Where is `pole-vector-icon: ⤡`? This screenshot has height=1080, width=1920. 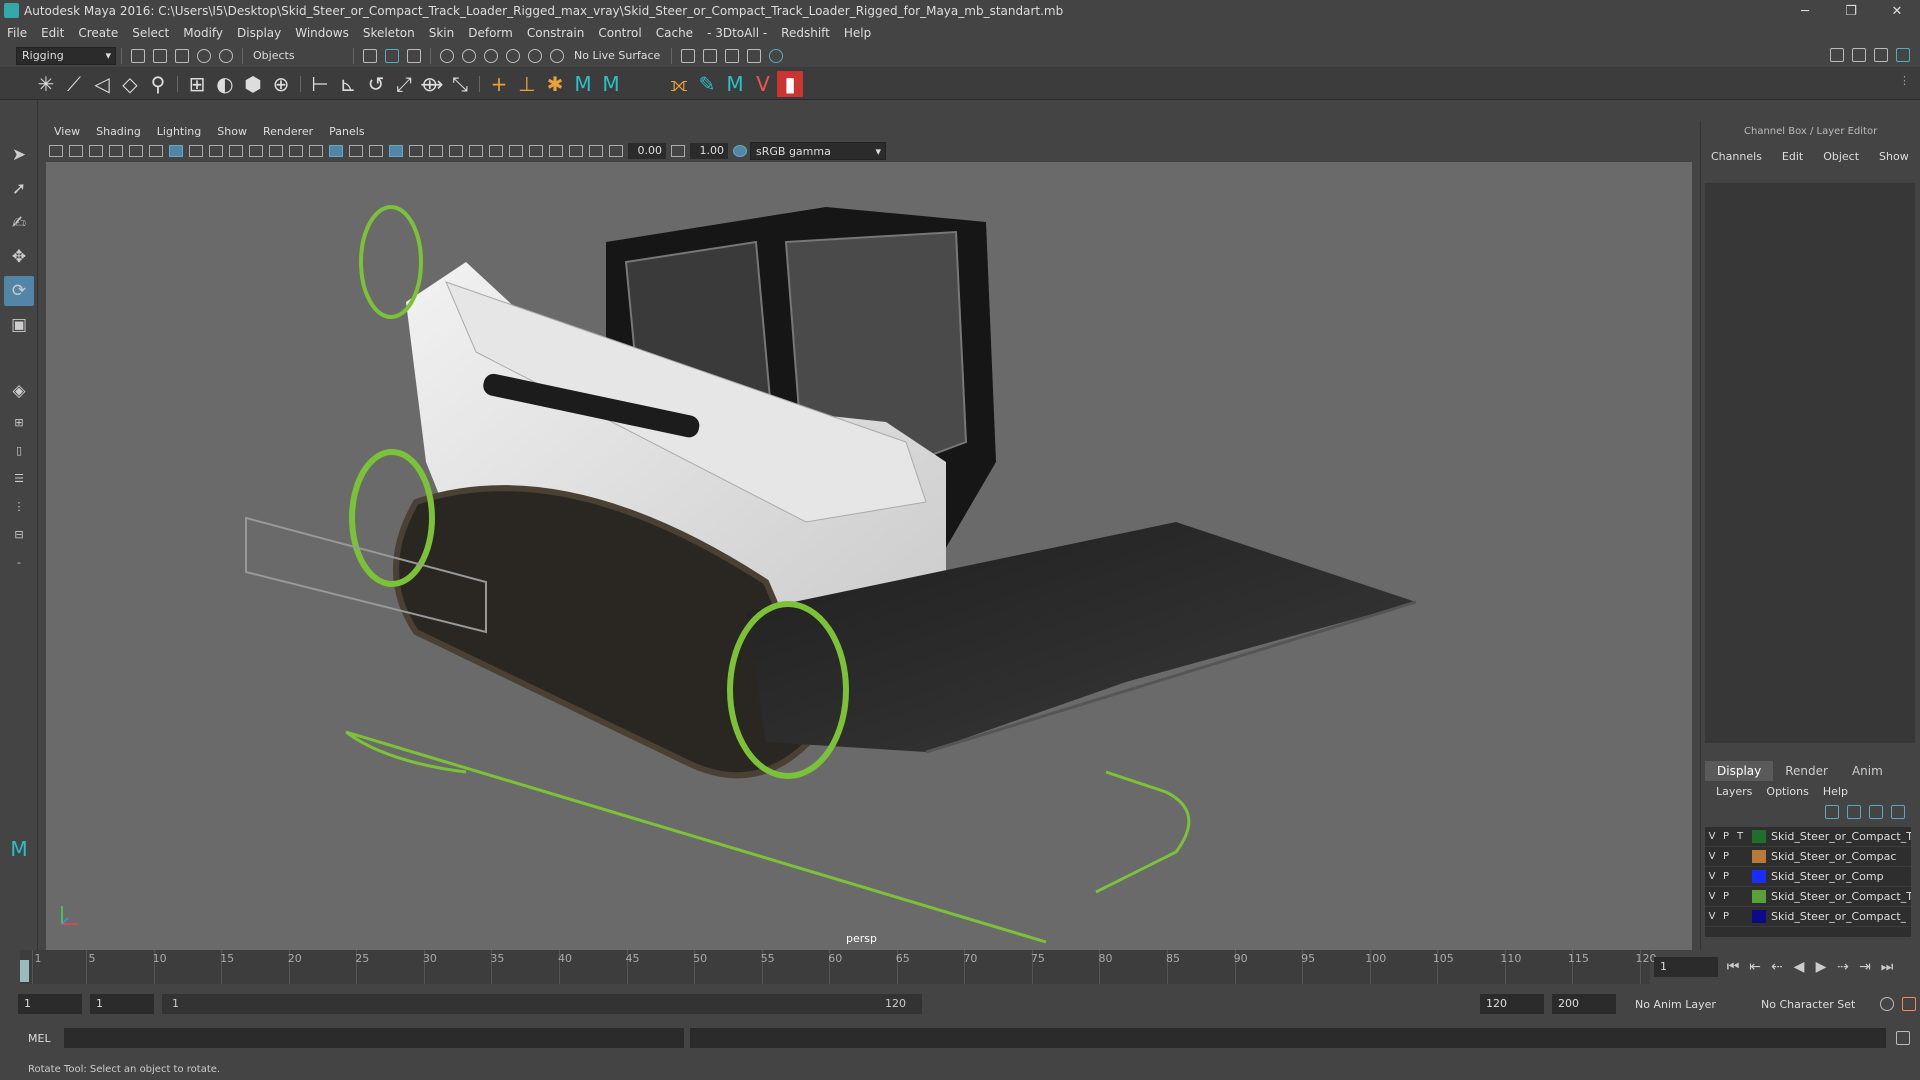
pole-vector-icon: ⤡ is located at coordinates (460, 84).